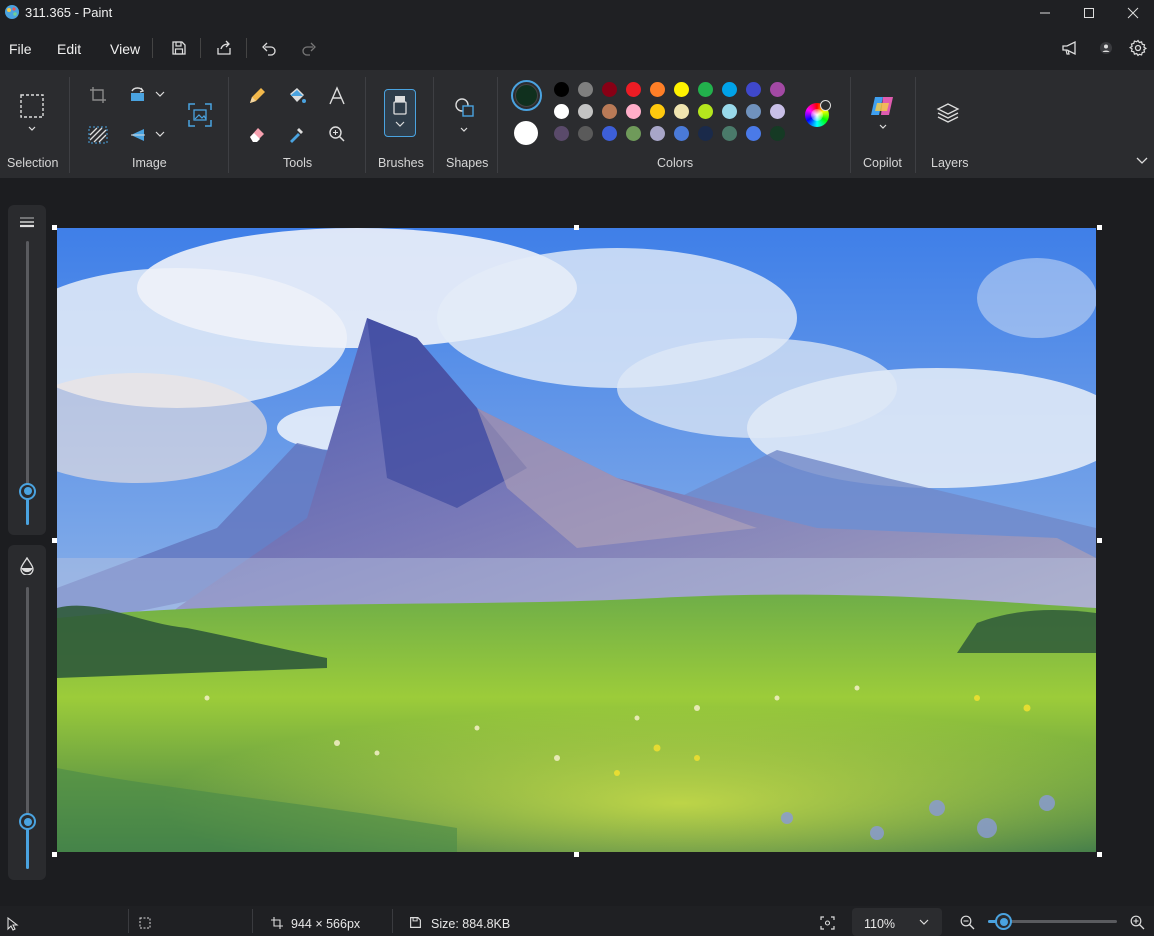  What do you see at coordinates (257, 134) in the screenshot?
I see `eraser-tool-button` at bounding box center [257, 134].